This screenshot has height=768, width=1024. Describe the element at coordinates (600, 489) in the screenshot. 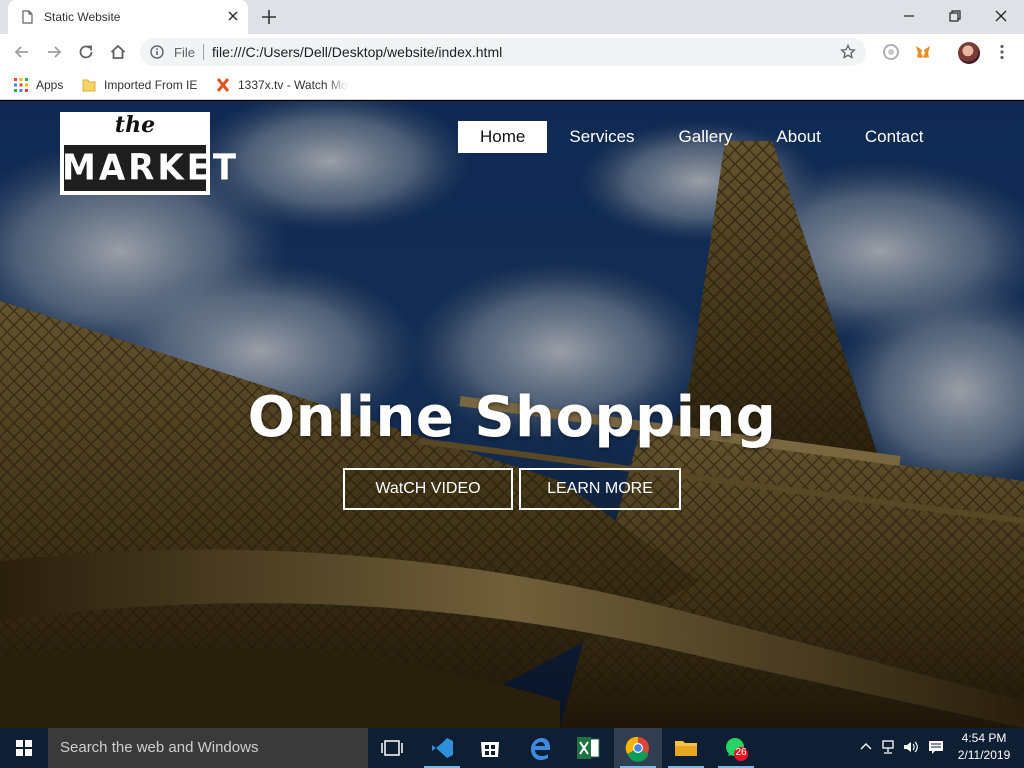

I see `learn-more-button: LEARN MORE` at that location.